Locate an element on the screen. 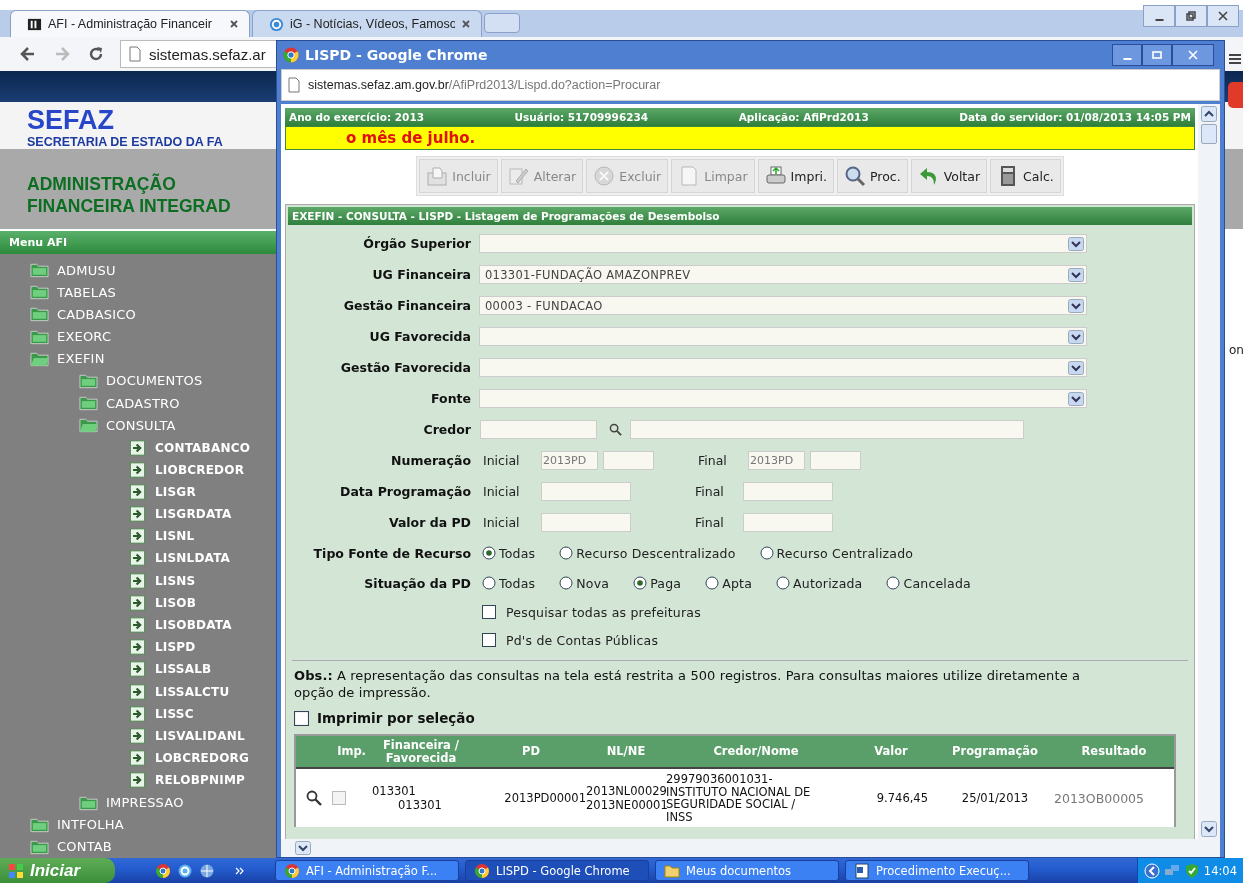 The image size is (1243, 883). menu-item: LISOB is located at coordinates (176, 602).